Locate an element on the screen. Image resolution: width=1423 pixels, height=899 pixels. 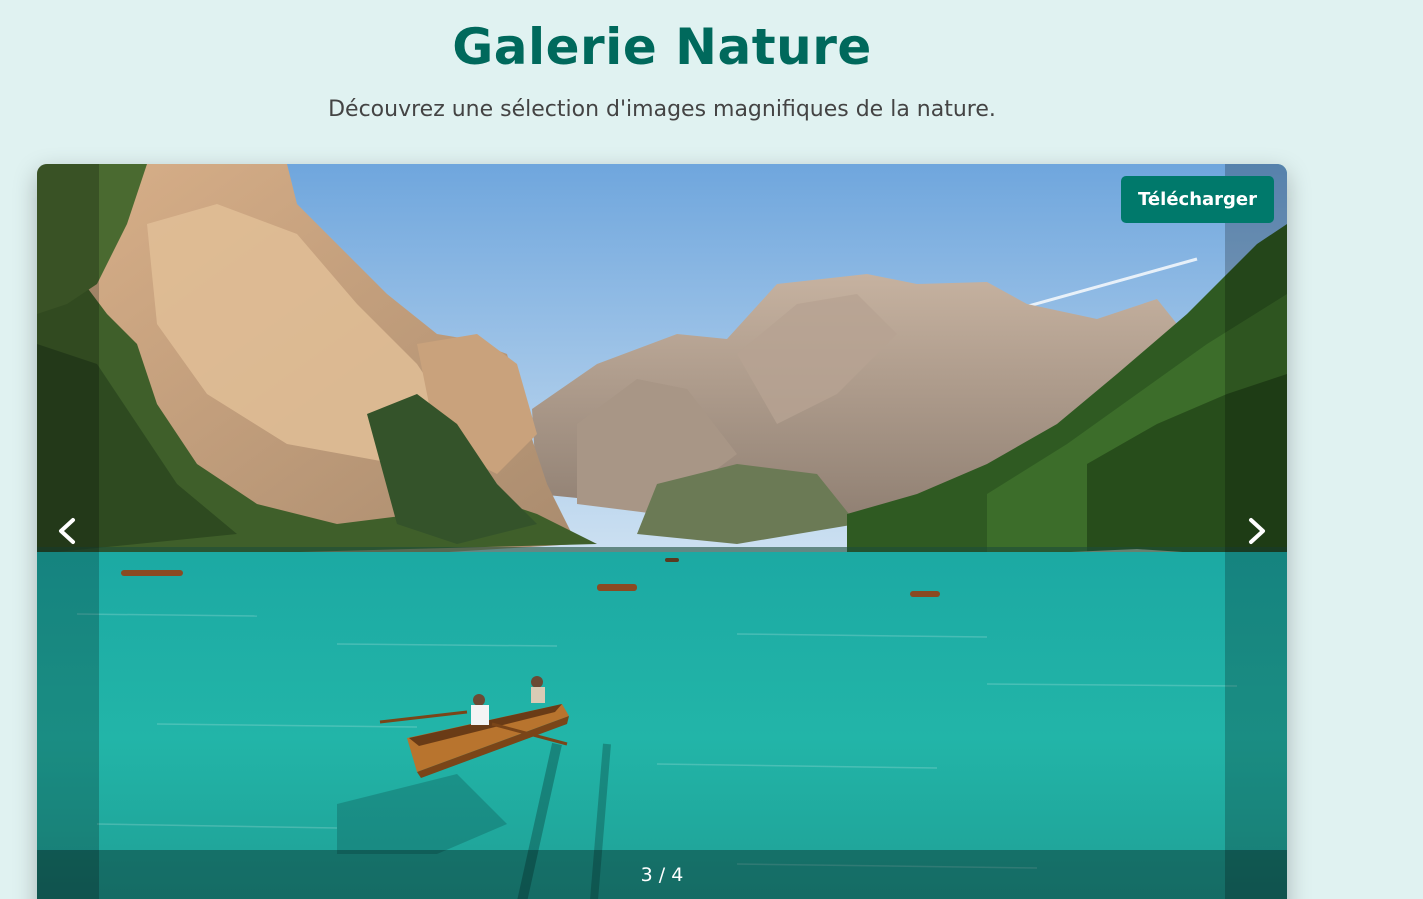
chevron-left-icon is located at coordinates (67, 531).